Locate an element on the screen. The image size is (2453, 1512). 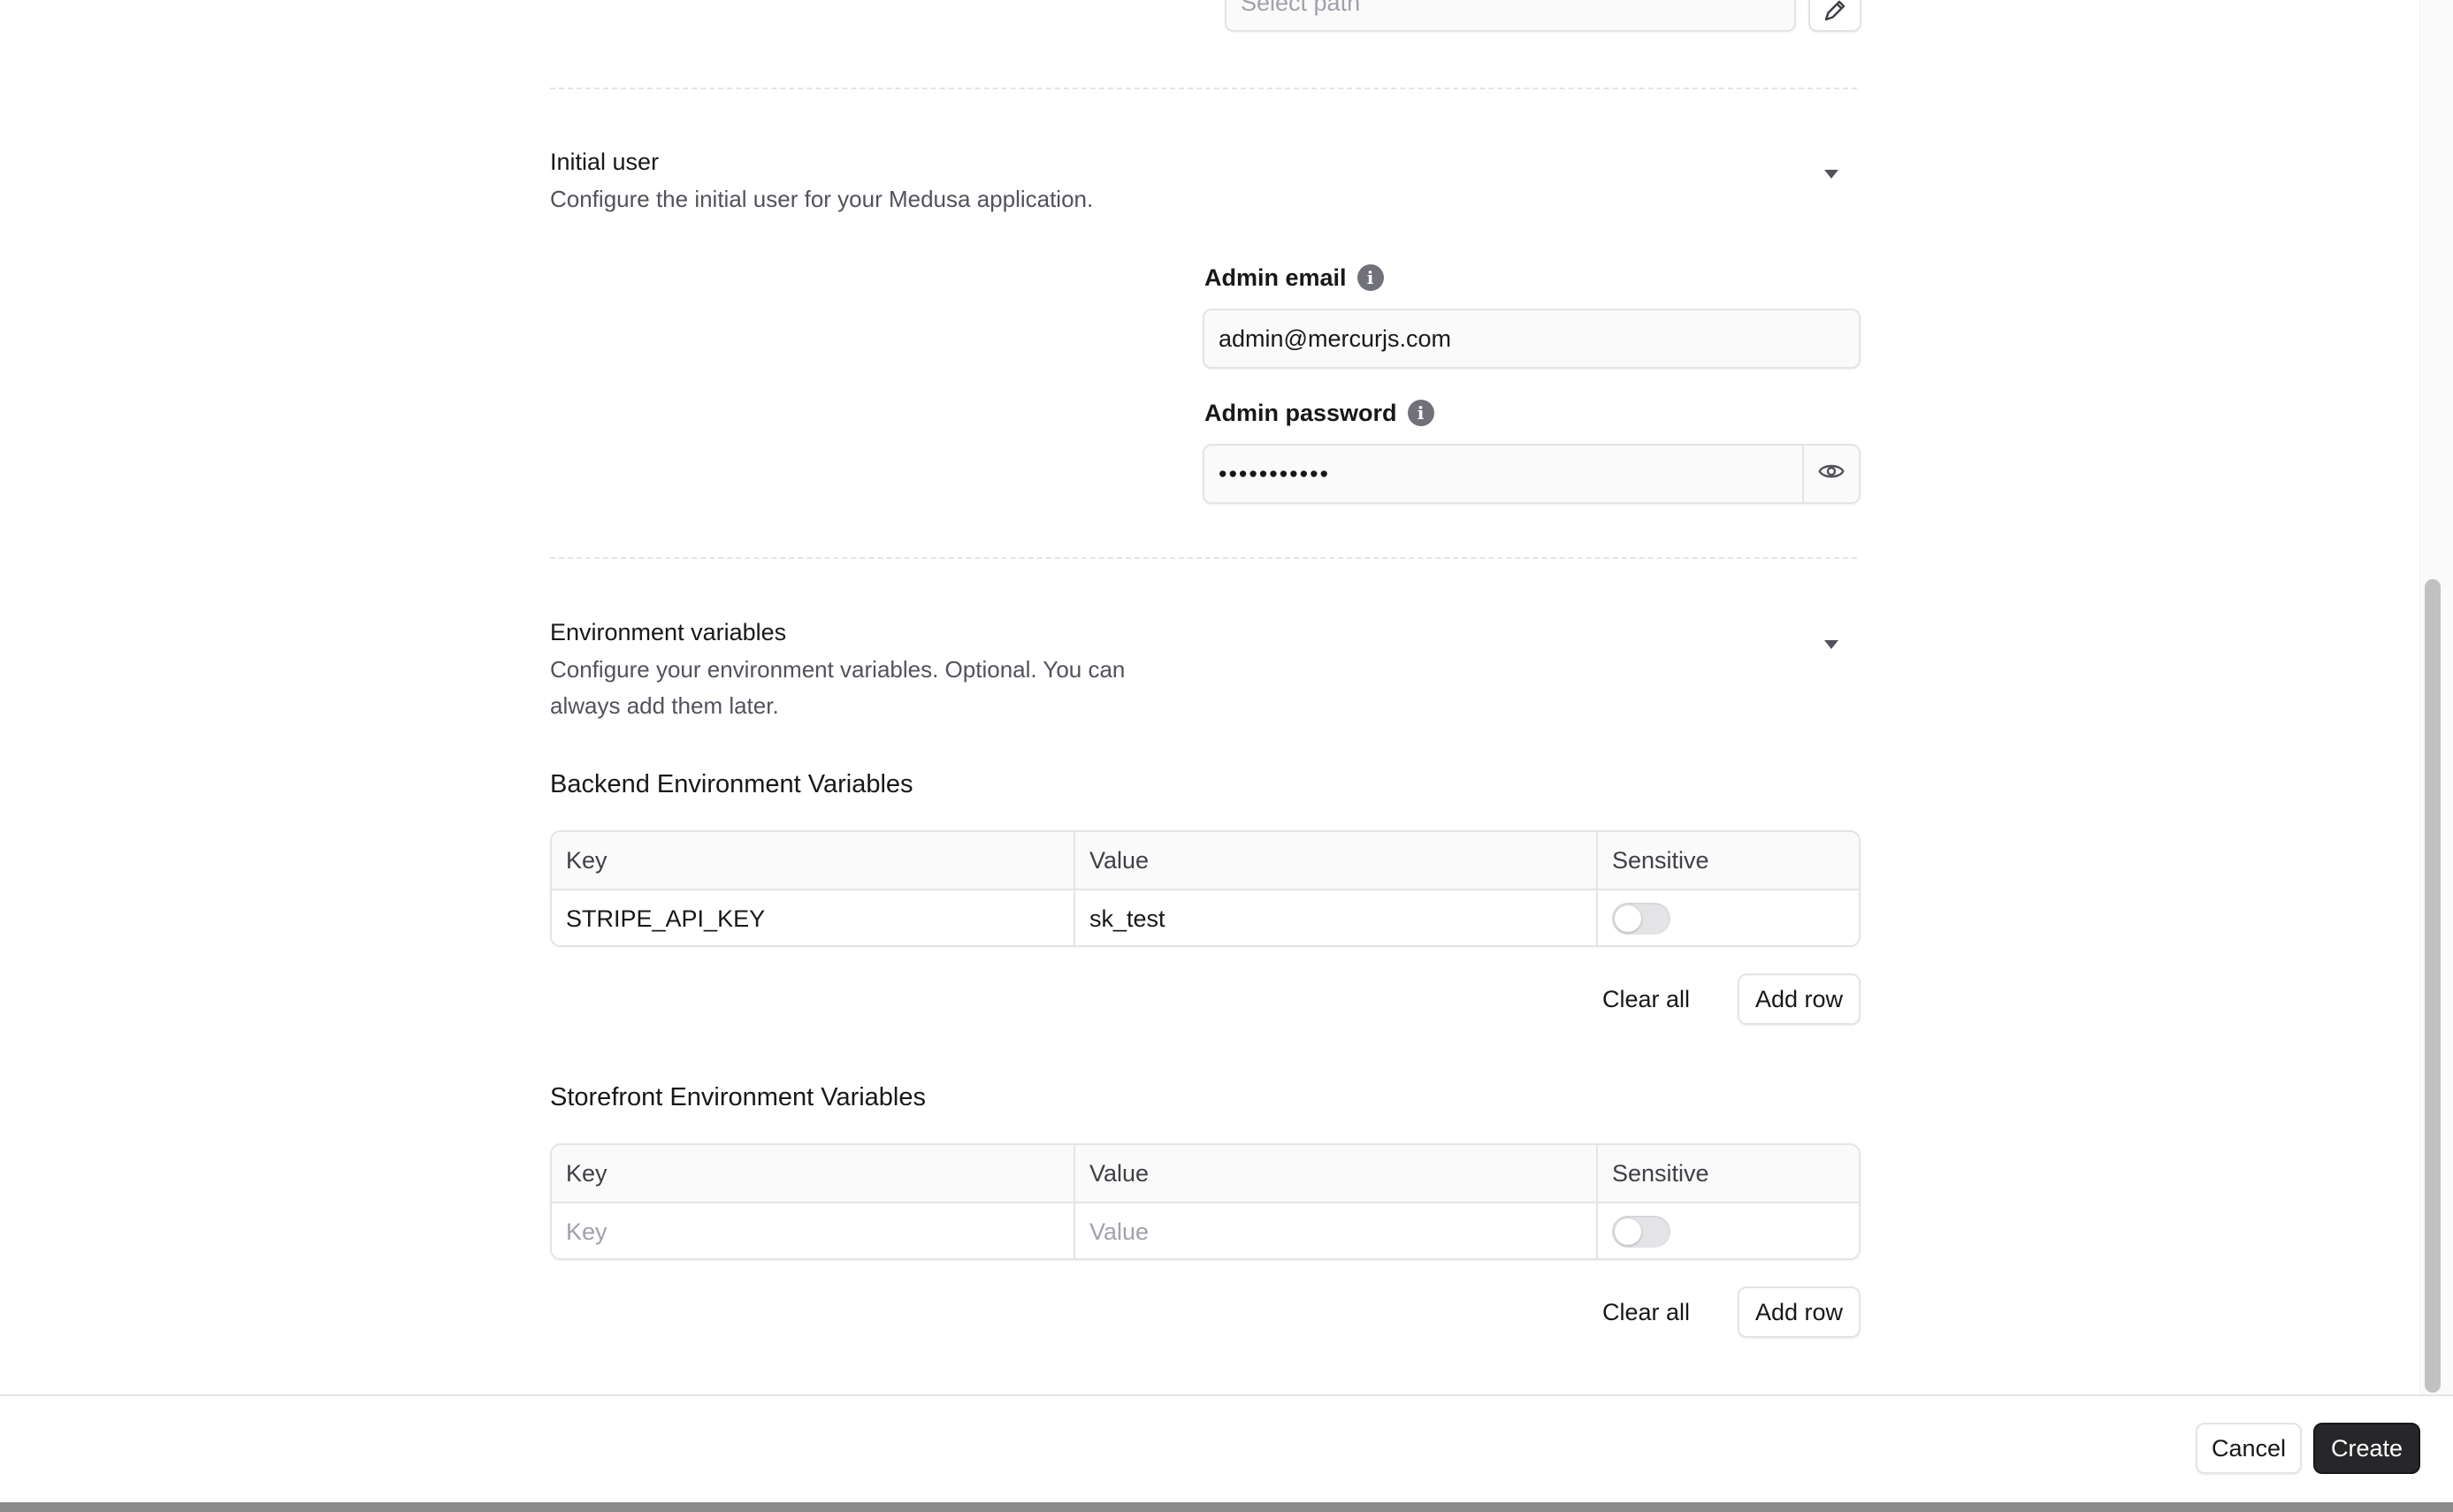
admin-email-value: admin@mercurjs.com is located at coordinates (1335, 338).